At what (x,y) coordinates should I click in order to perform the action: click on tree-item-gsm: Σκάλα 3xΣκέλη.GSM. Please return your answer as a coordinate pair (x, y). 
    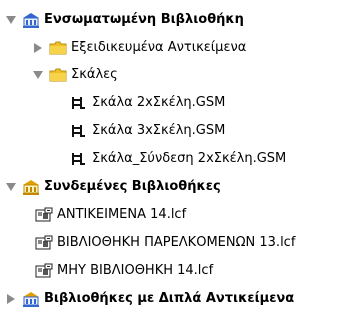
    Looking at the image, I should click on (147, 131).